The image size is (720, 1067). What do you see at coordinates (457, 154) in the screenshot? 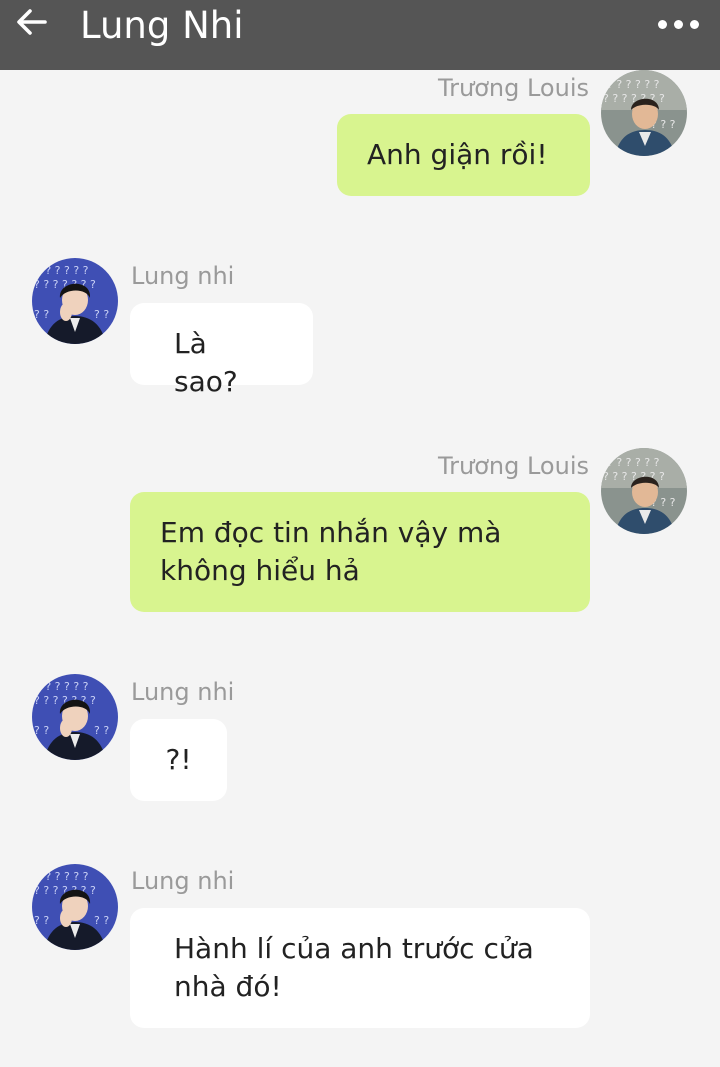
I see `message-text: Anh giận rồi!` at bounding box center [457, 154].